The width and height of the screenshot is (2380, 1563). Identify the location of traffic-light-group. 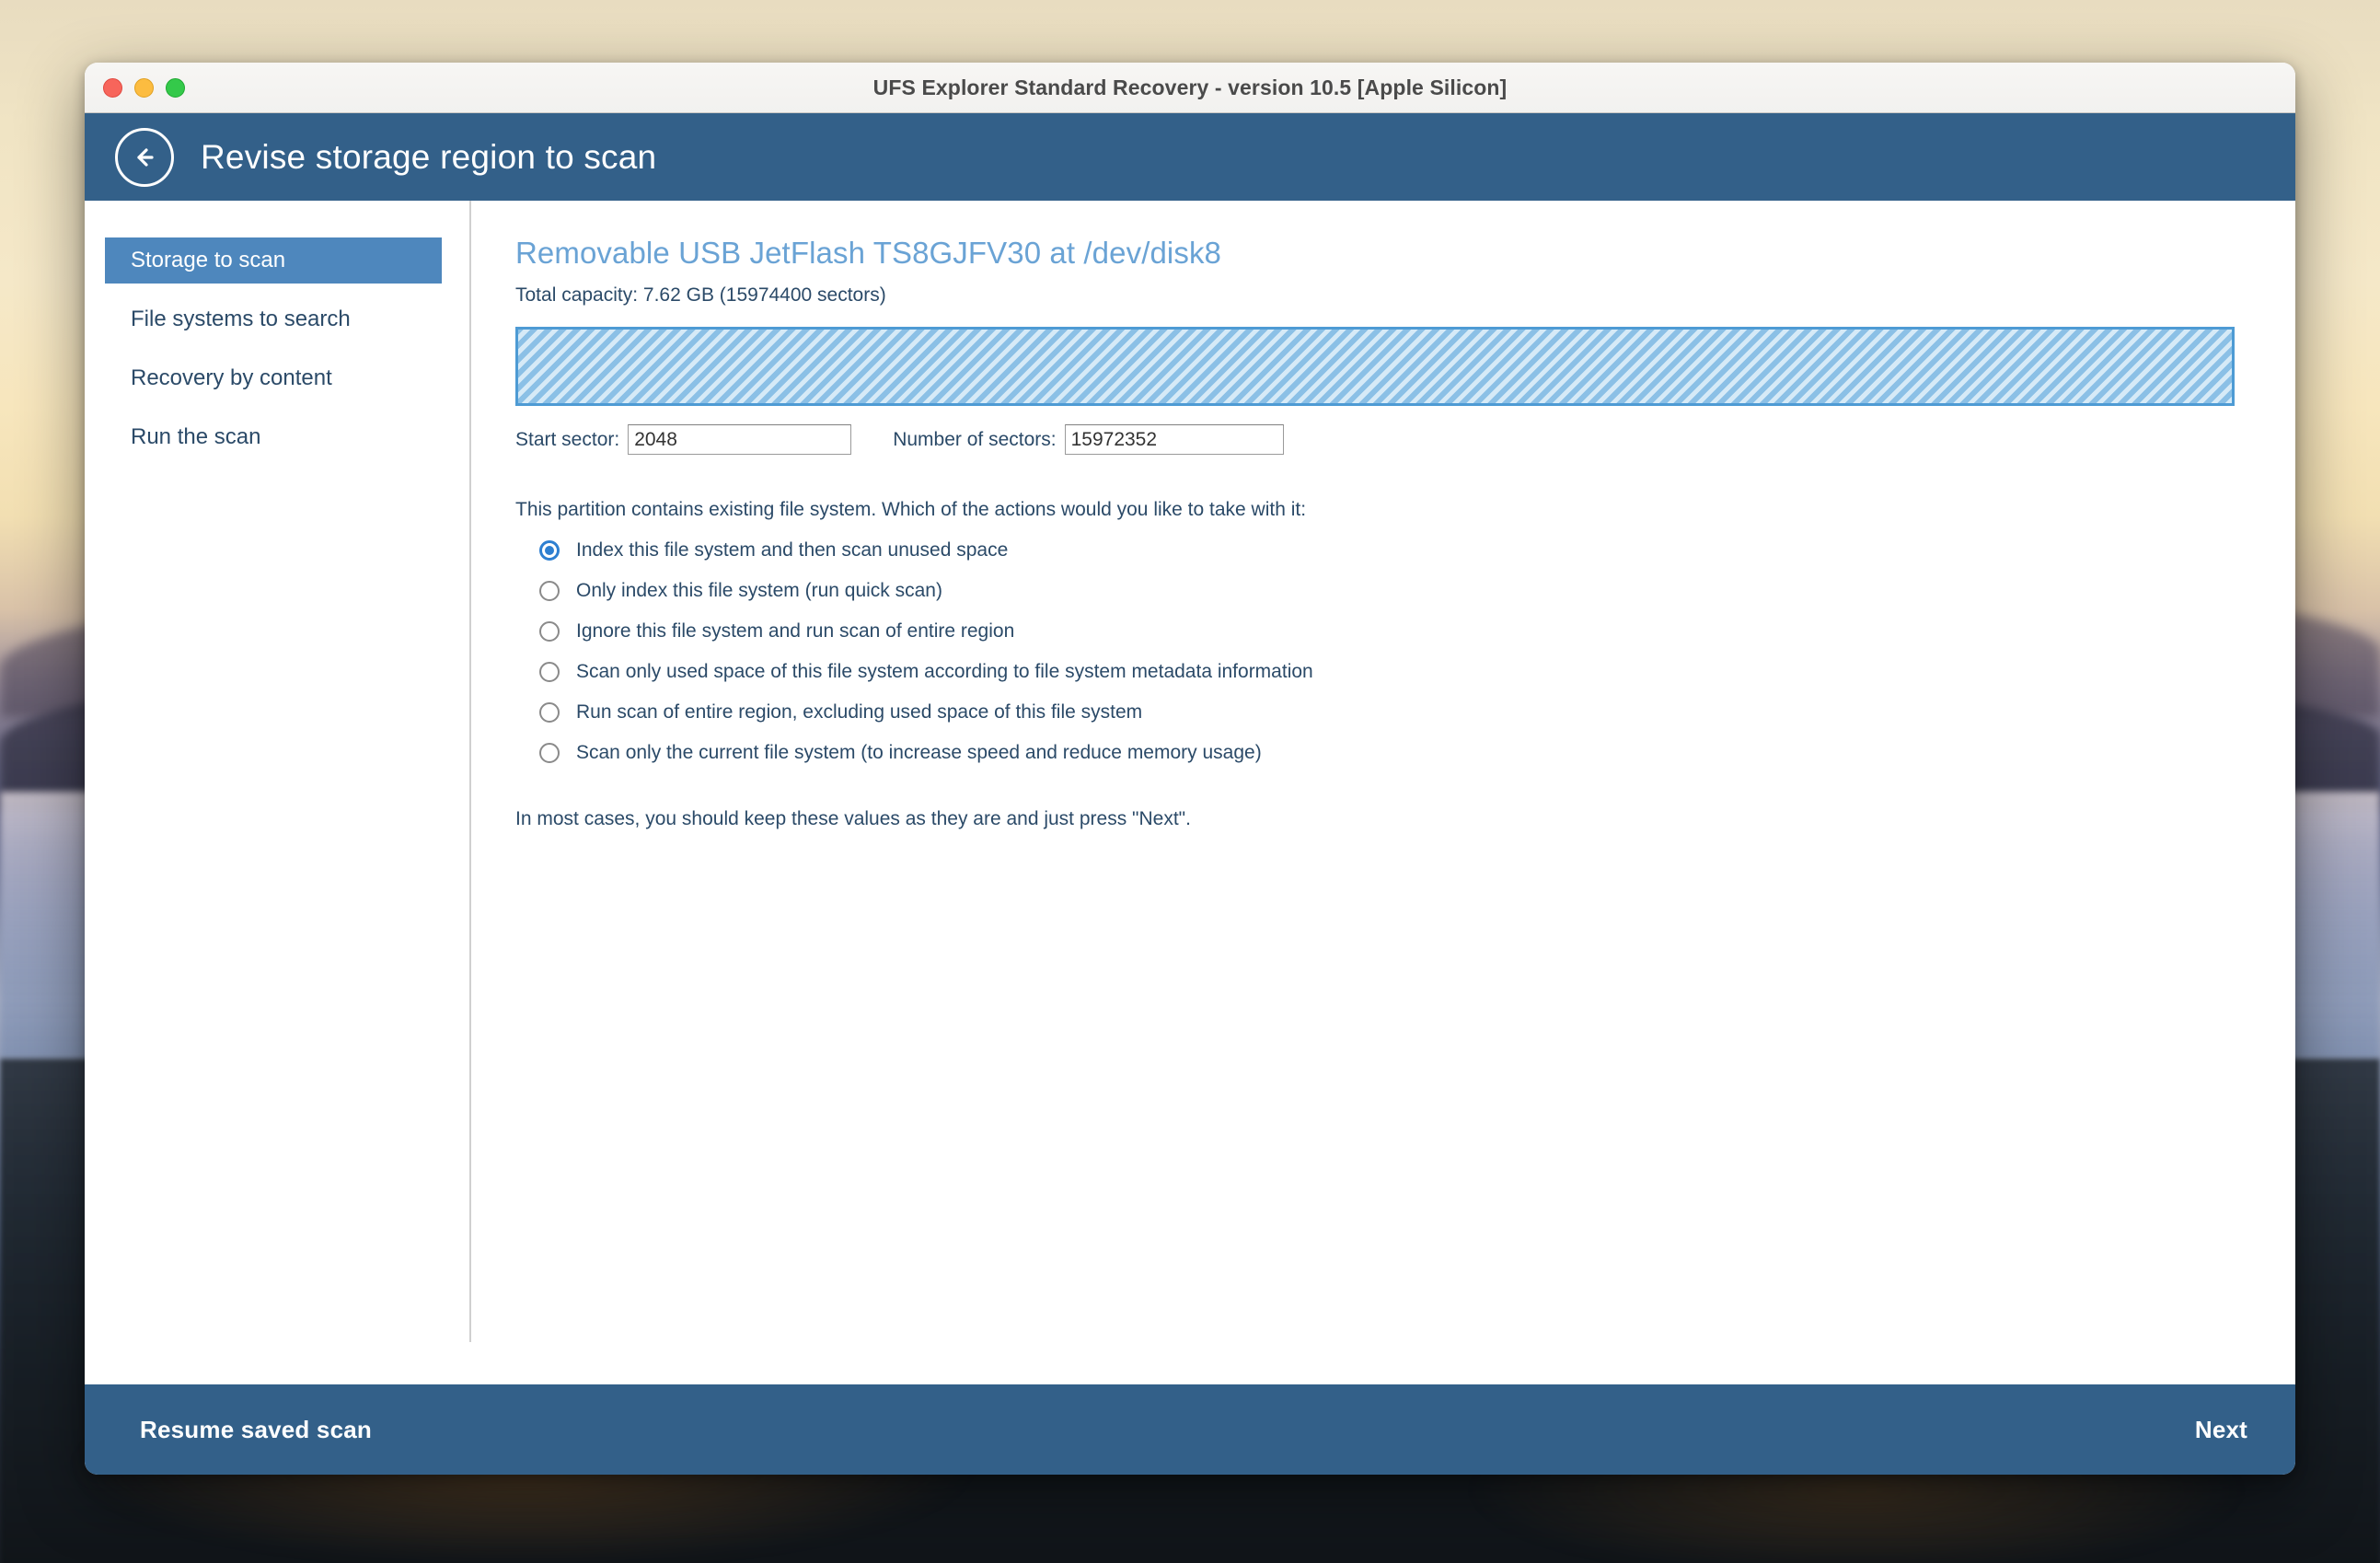
(144, 87).